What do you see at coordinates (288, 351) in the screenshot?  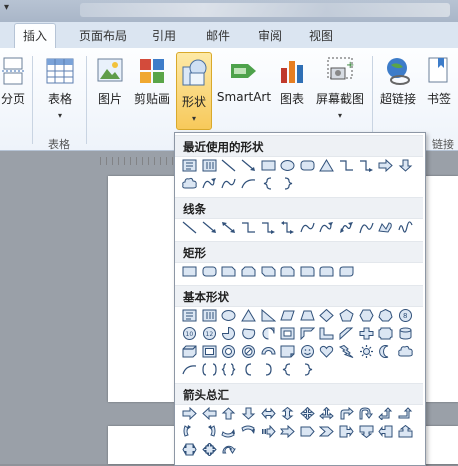 I see `shape-folded-corner-icon` at bounding box center [288, 351].